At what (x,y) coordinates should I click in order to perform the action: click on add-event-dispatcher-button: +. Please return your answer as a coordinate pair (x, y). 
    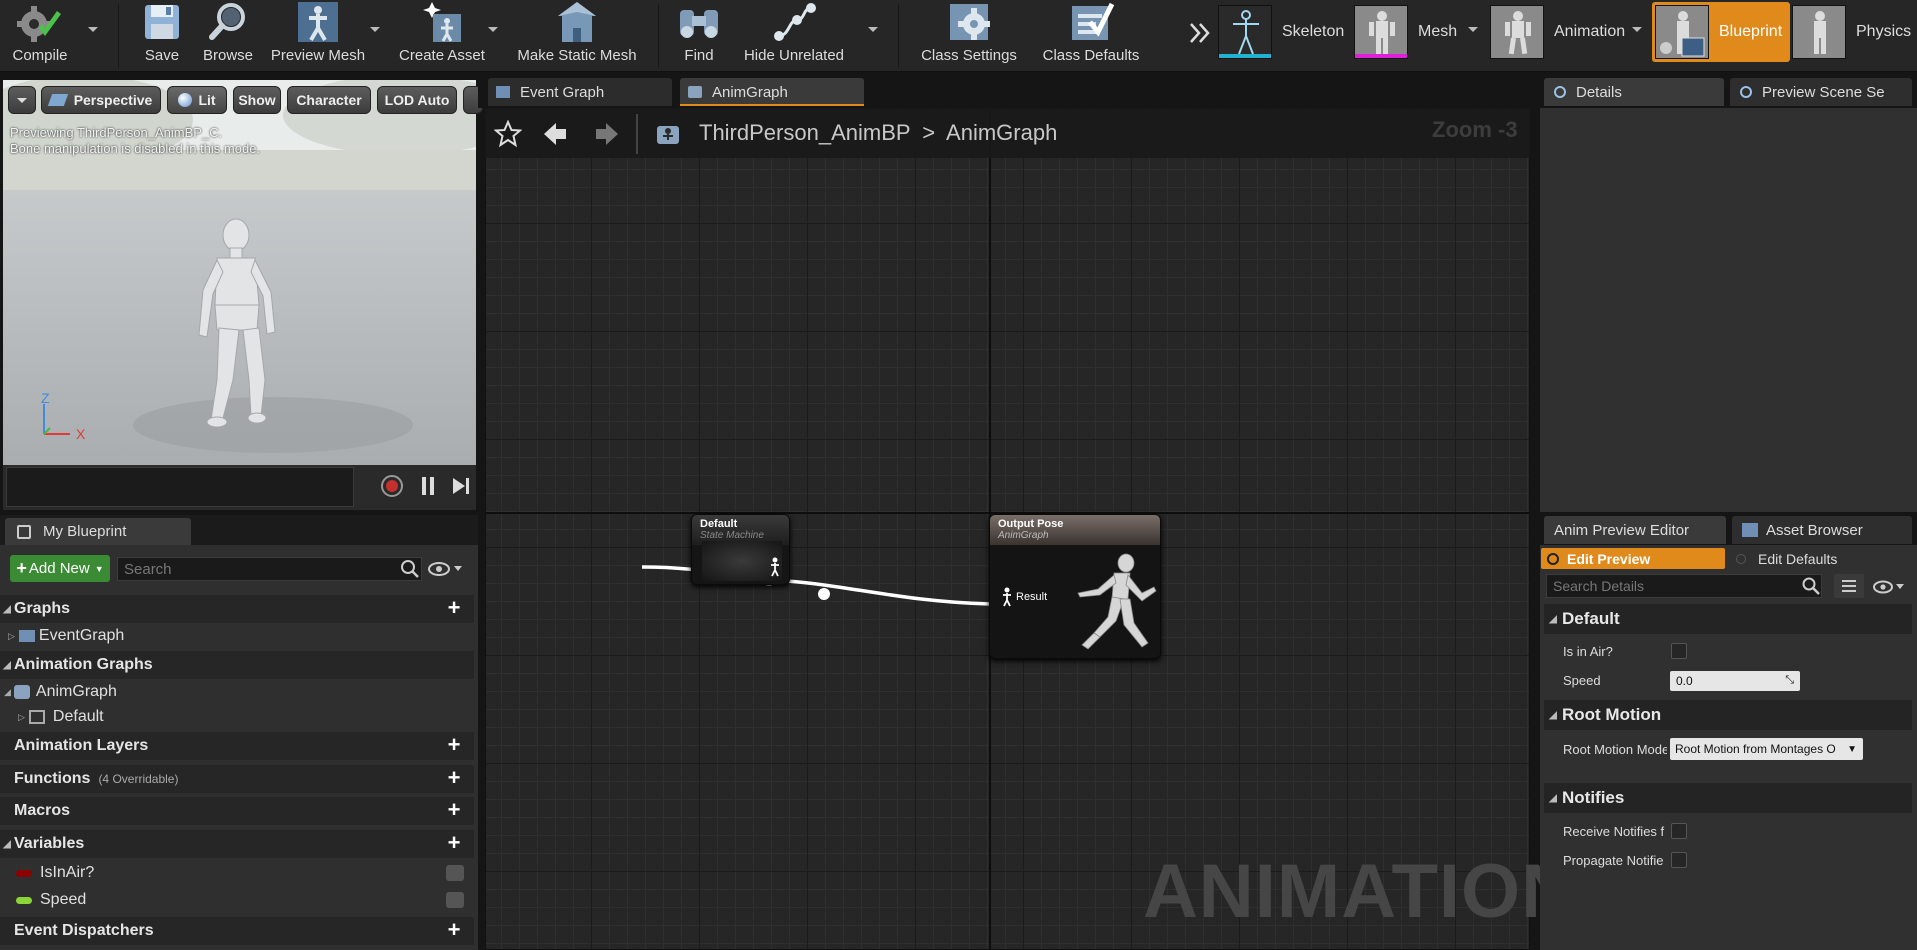
    Looking at the image, I should click on (454, 930).